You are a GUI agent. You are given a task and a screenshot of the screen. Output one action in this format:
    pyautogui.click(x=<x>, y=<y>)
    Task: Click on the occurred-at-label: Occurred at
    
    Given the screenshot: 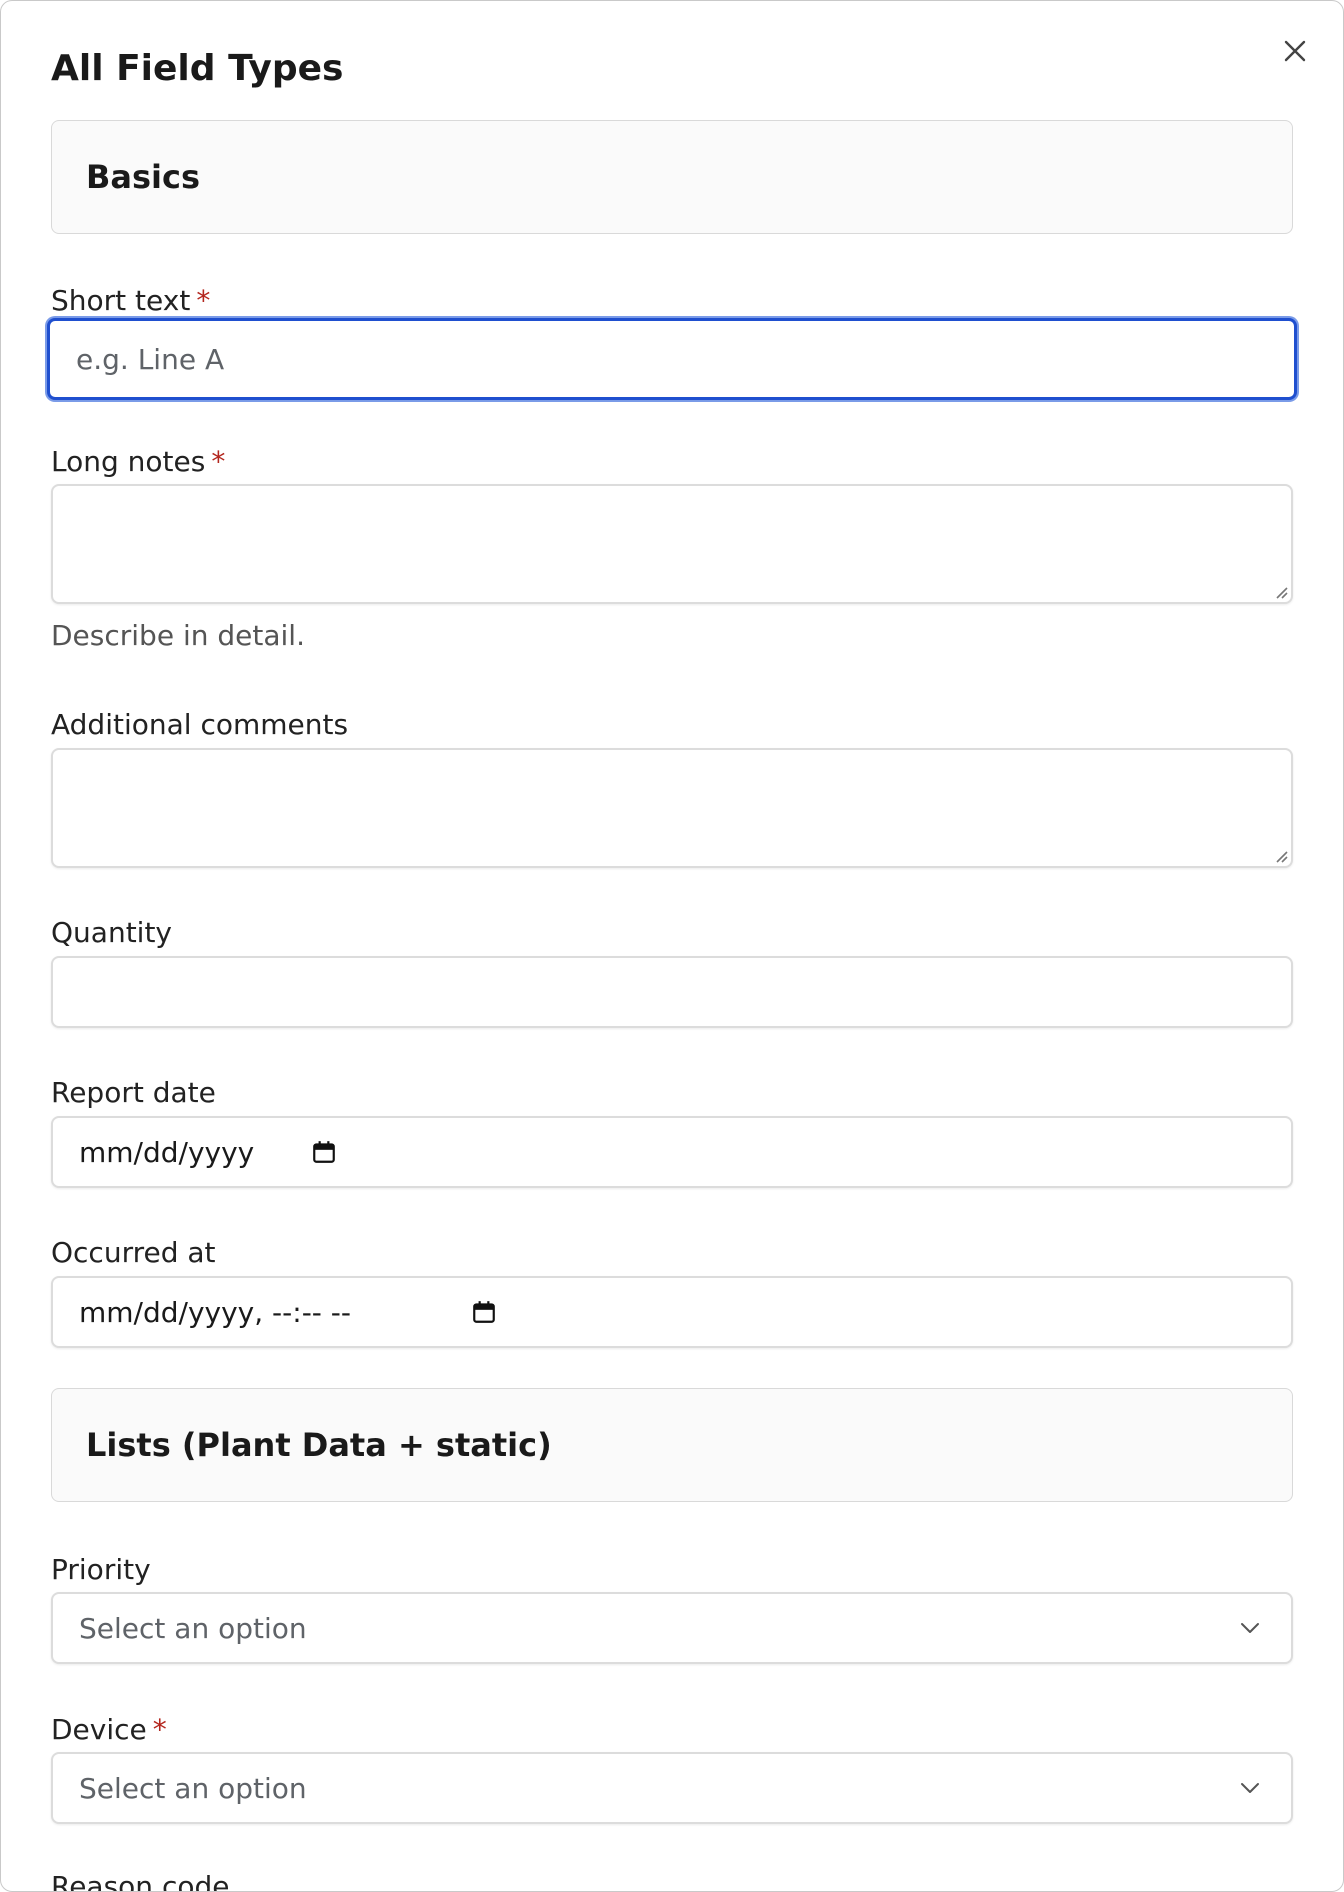 What is the action you would take?
    pyautogui.click(x=133, y=1252)
    